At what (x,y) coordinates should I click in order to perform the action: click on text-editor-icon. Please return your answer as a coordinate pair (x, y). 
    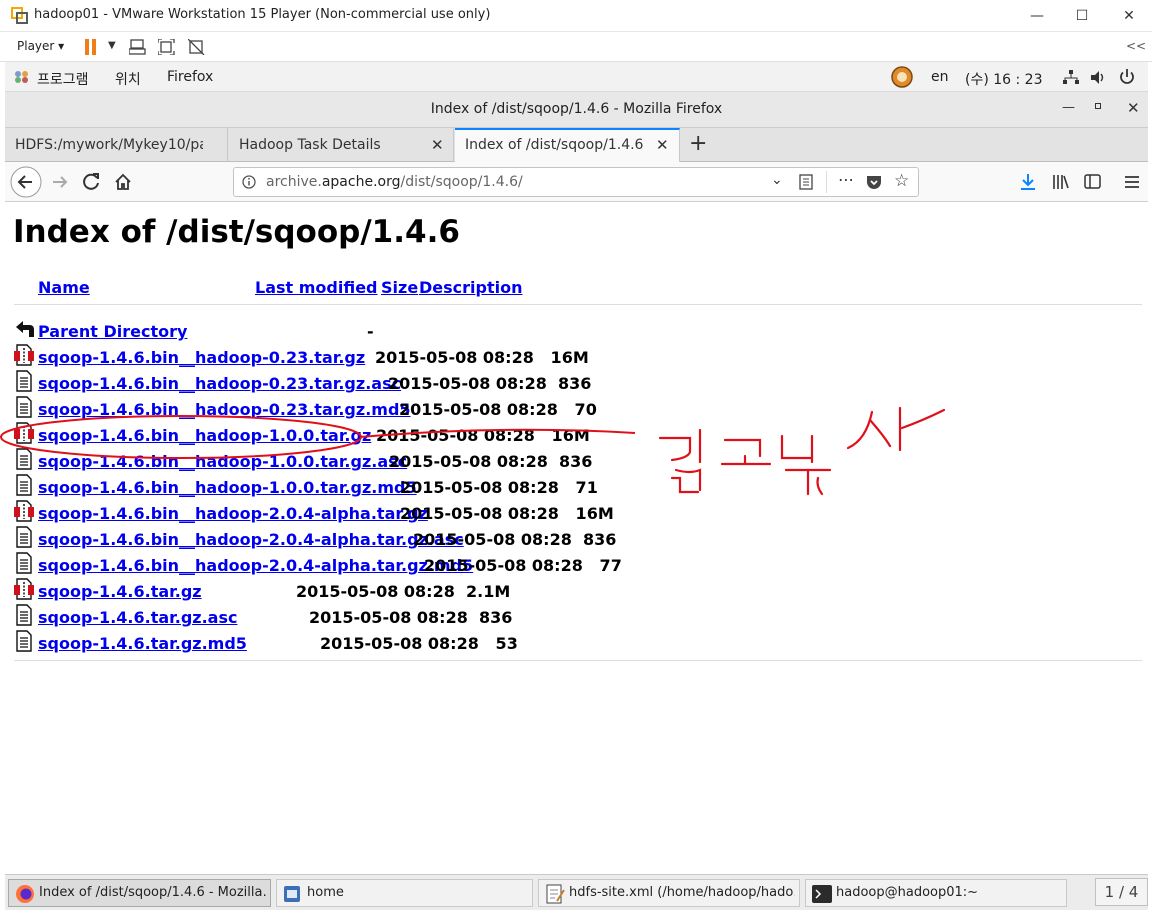
    Looking at the image, I should click on (555, 894).